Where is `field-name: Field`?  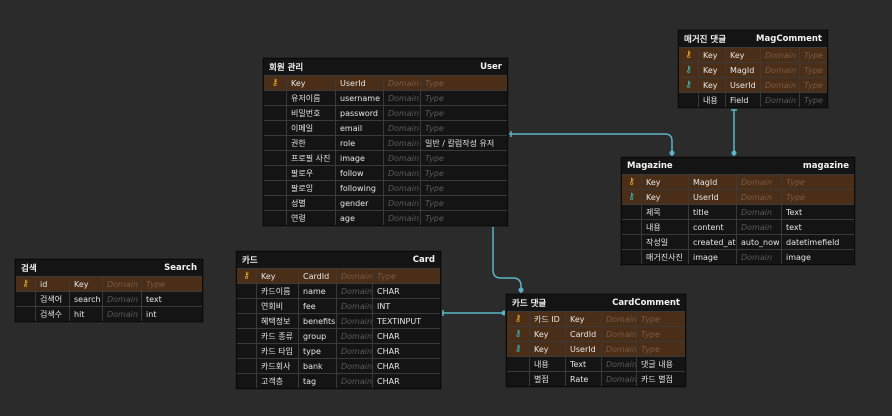 field-name: Field is located at coordinates (742, 100).